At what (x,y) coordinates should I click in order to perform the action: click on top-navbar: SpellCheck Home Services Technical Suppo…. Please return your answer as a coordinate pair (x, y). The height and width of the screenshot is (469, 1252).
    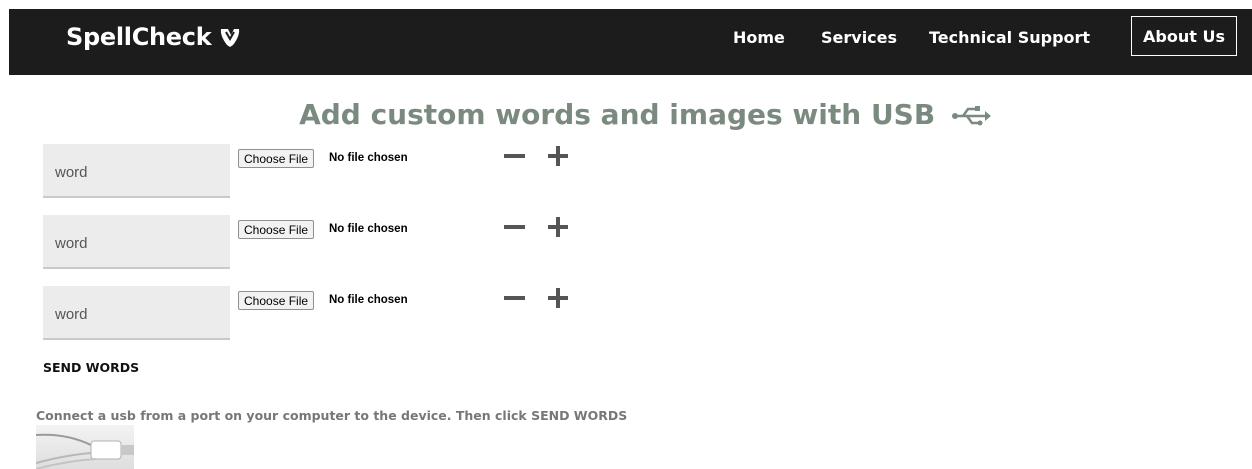
    Looking at the image, I should click on (630, 42).